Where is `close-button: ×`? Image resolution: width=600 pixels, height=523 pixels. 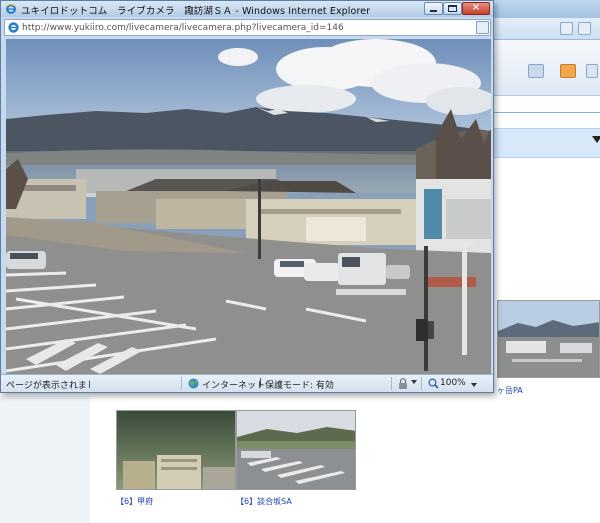
close-button: × is located at coordinates (476, 8).